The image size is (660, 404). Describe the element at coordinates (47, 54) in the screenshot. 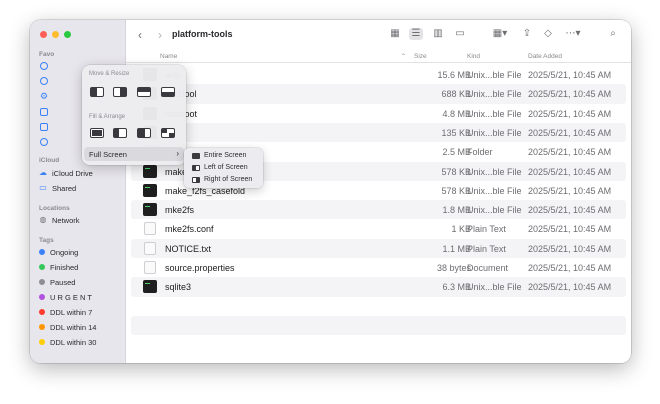

I see `sidebar-section-favorites: Favo` at that location.